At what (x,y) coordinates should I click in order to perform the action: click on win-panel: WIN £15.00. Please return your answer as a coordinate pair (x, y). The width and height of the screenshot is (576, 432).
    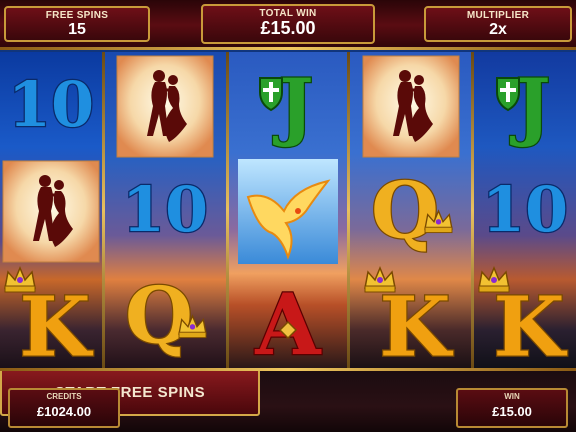
    Looking at the image, I should click on (512, 408).